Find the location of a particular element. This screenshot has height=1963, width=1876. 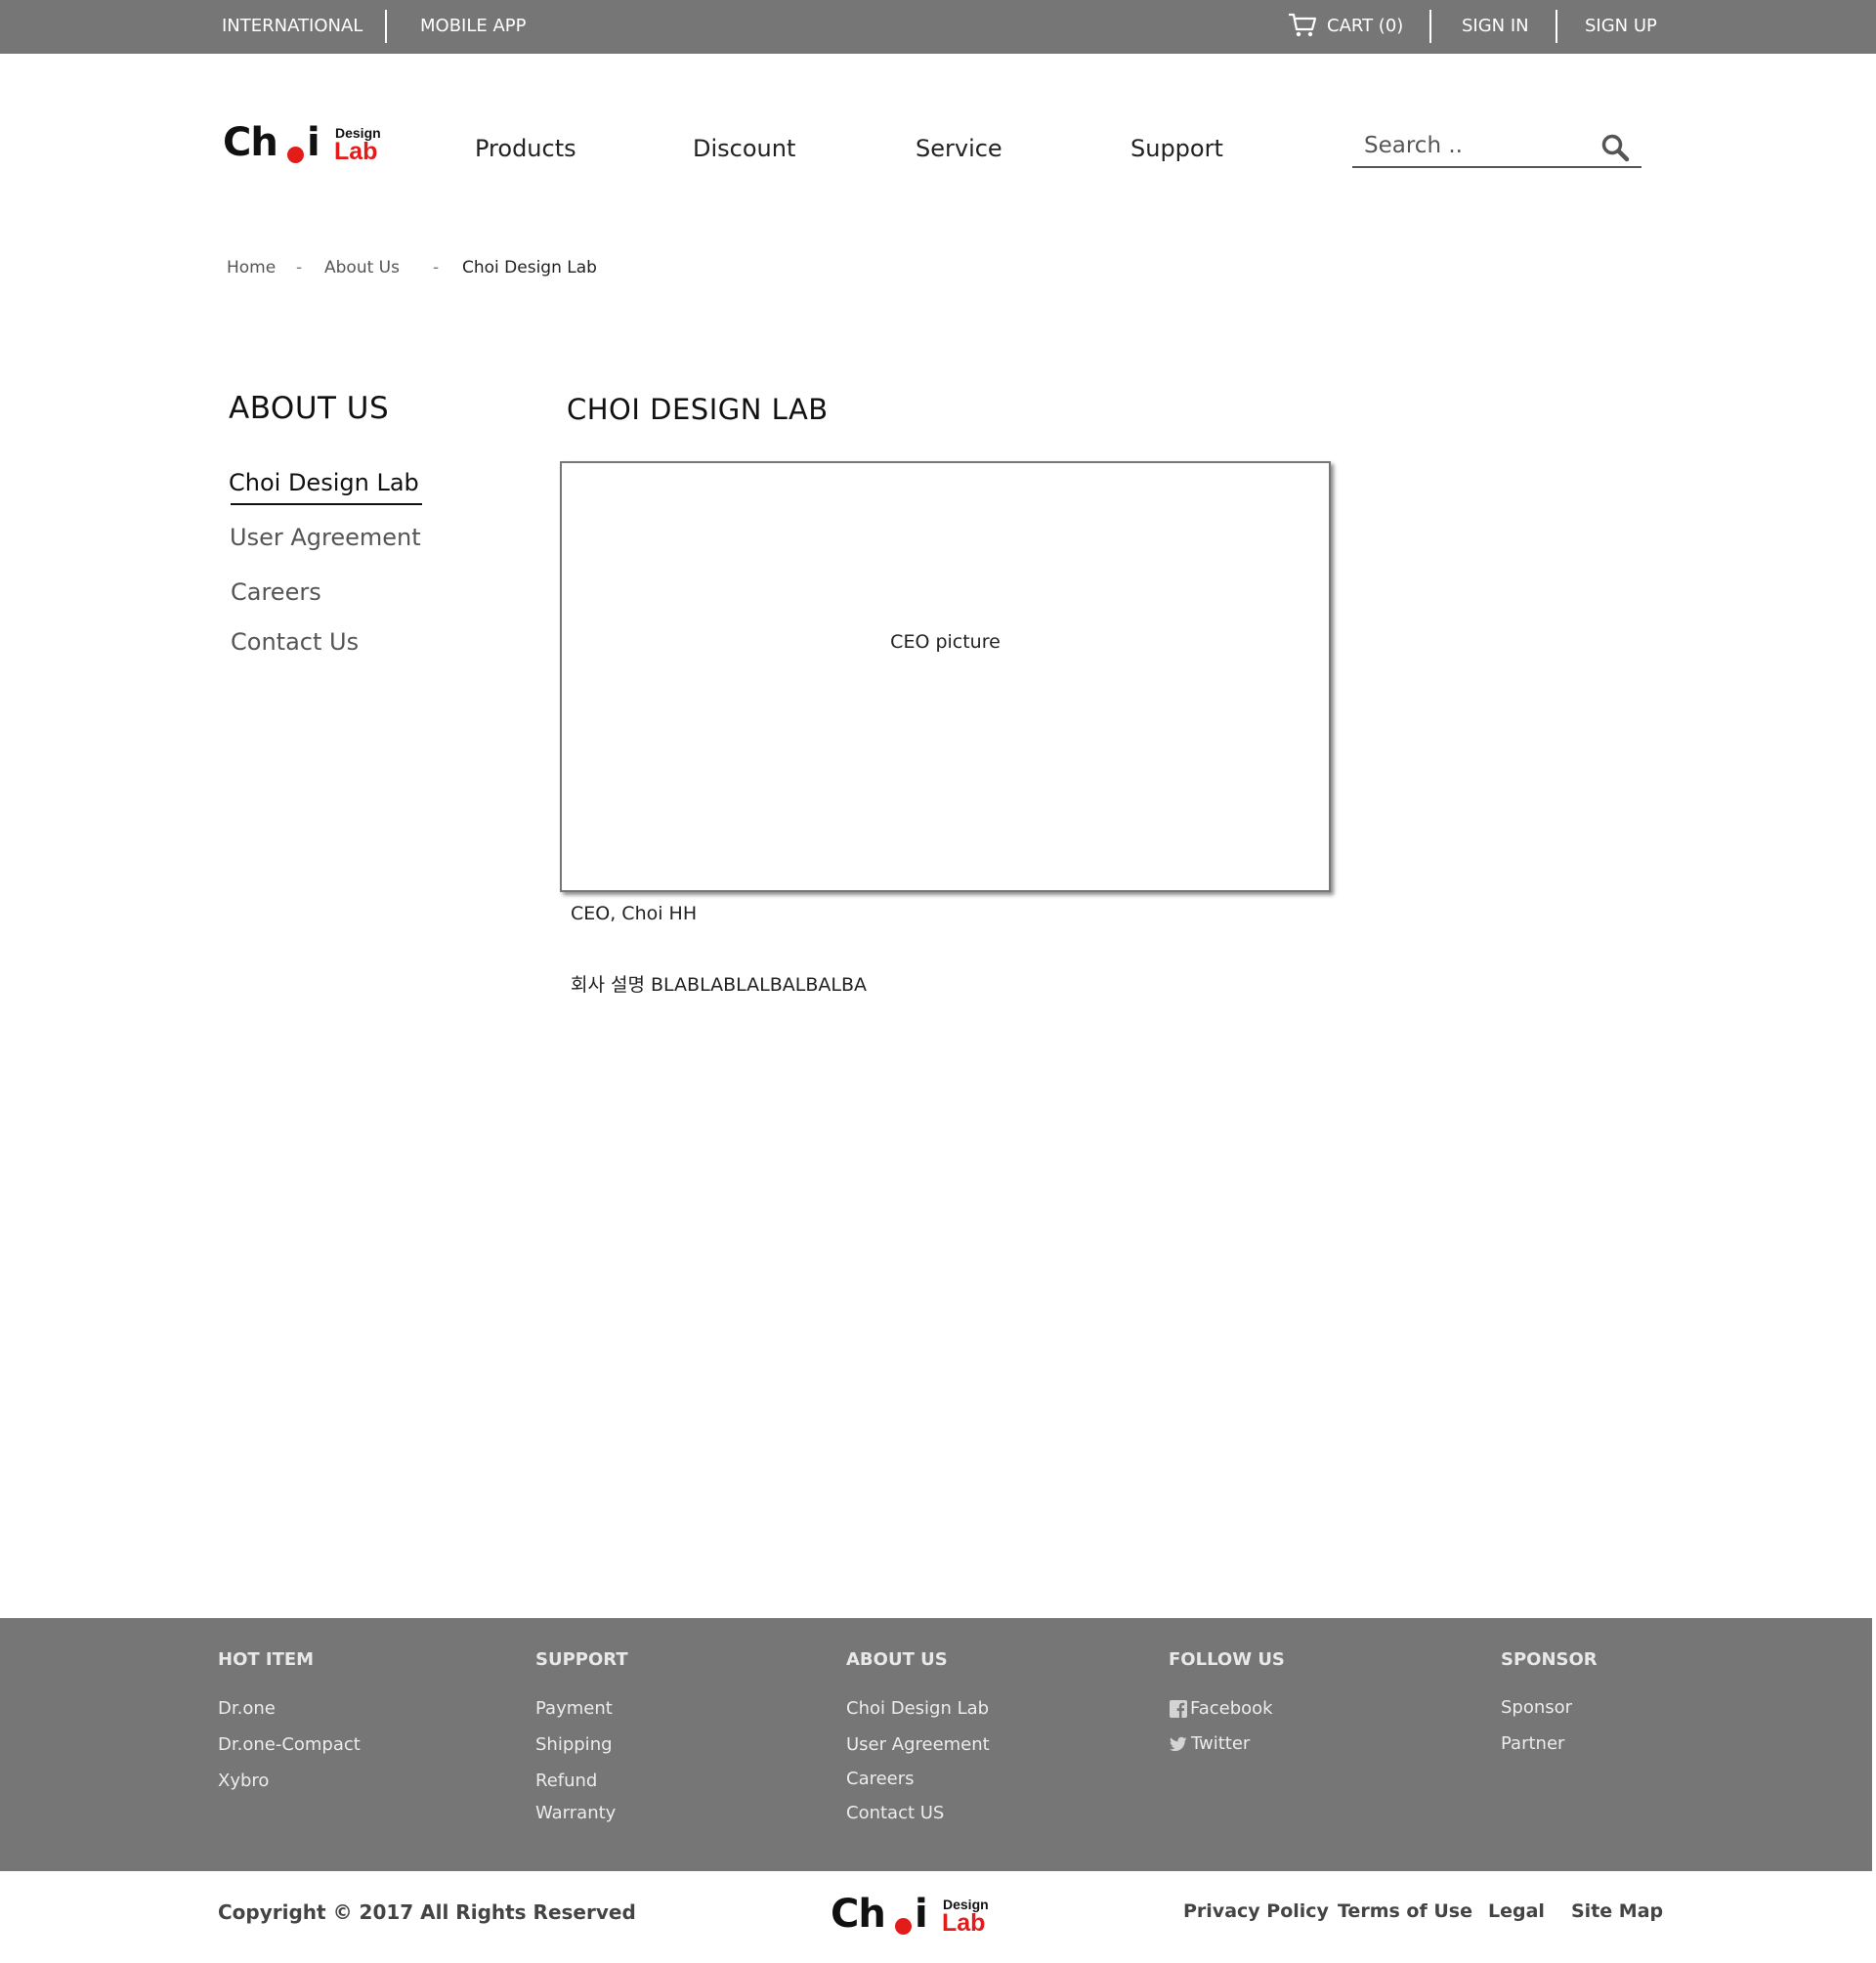

nav-service: Service is located at coordinates (959, 148).